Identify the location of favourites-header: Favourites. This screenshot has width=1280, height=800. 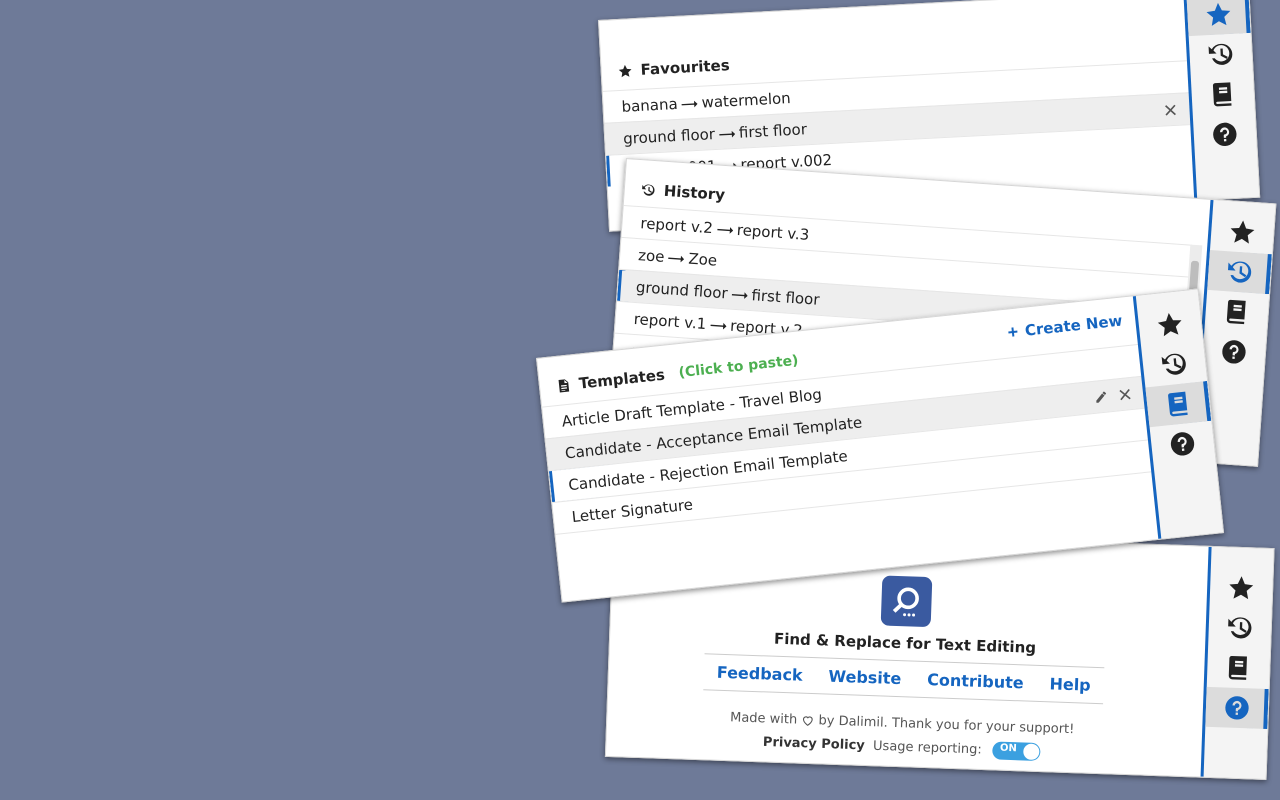
(673, 68).